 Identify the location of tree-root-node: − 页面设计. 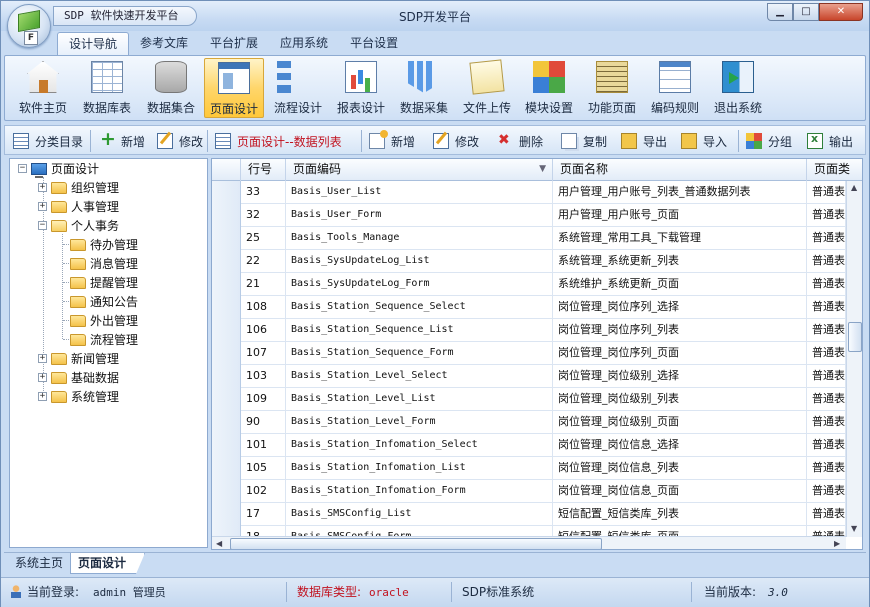
(58, 168).